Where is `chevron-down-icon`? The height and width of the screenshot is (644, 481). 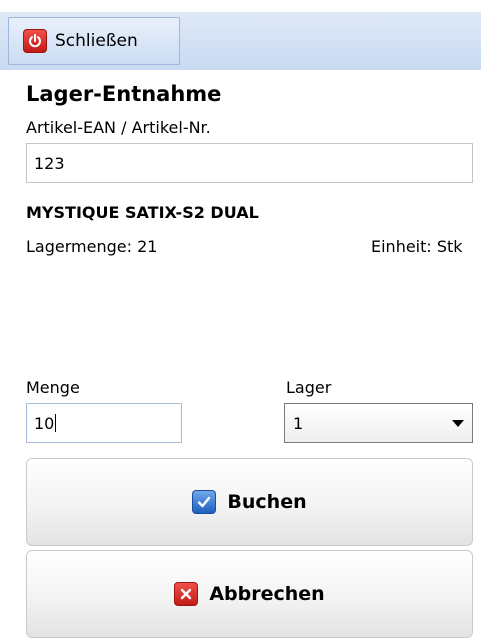 chevron-down-icon is located at coordinates (458, 423).